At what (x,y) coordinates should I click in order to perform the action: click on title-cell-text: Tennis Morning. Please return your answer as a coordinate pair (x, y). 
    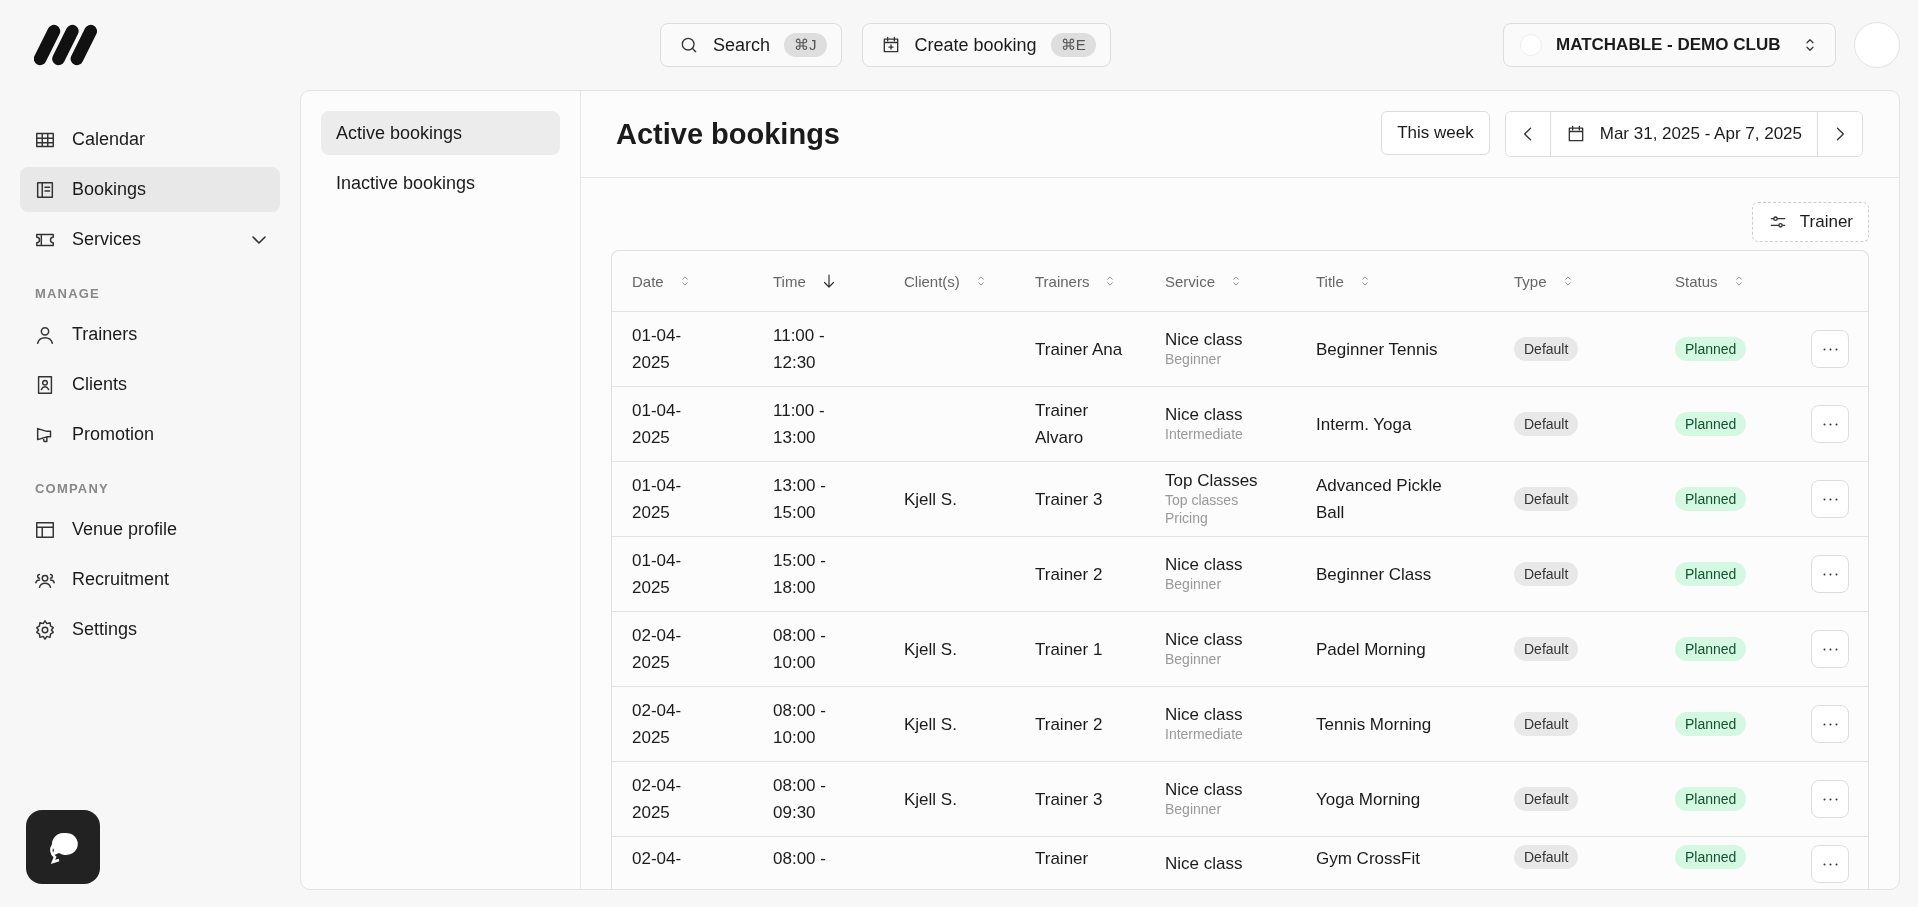
    Looking at the image, I should click on (1374, 724).